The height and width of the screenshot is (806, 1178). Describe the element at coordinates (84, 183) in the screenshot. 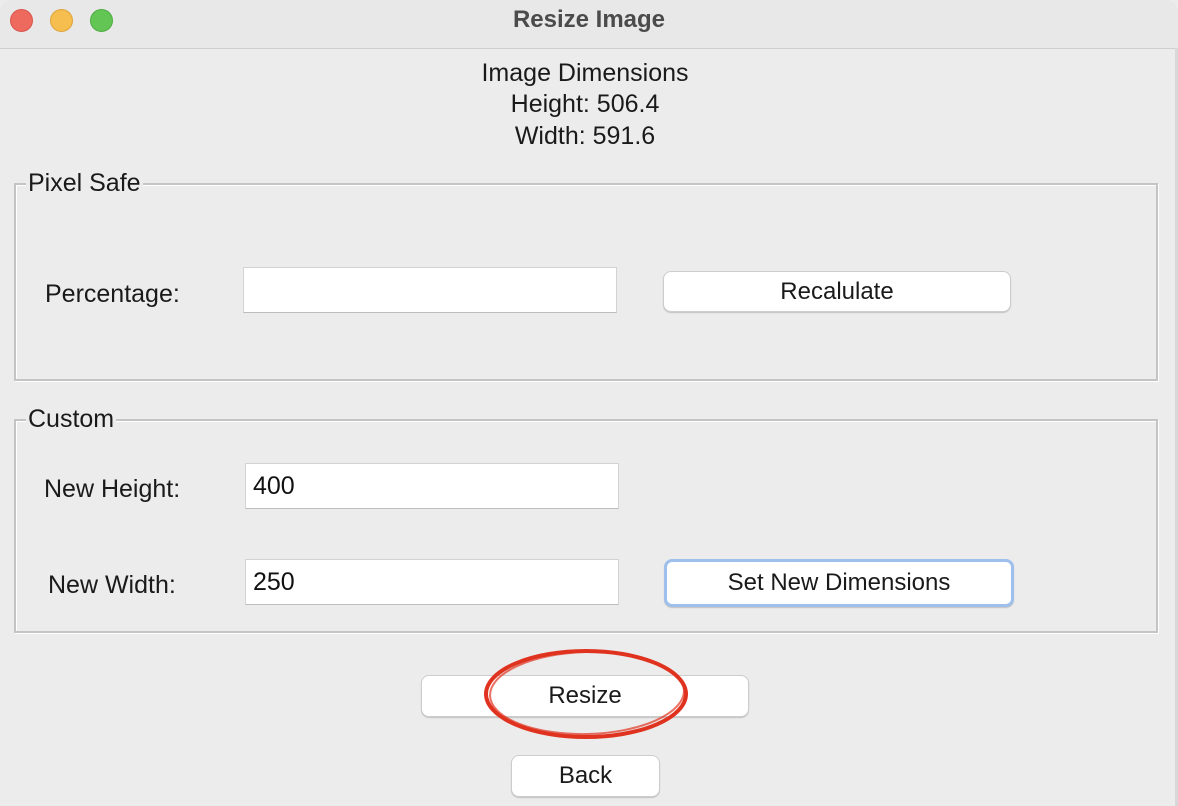

I see `pixel-safe-group-title: Pixel Safe` at that location.